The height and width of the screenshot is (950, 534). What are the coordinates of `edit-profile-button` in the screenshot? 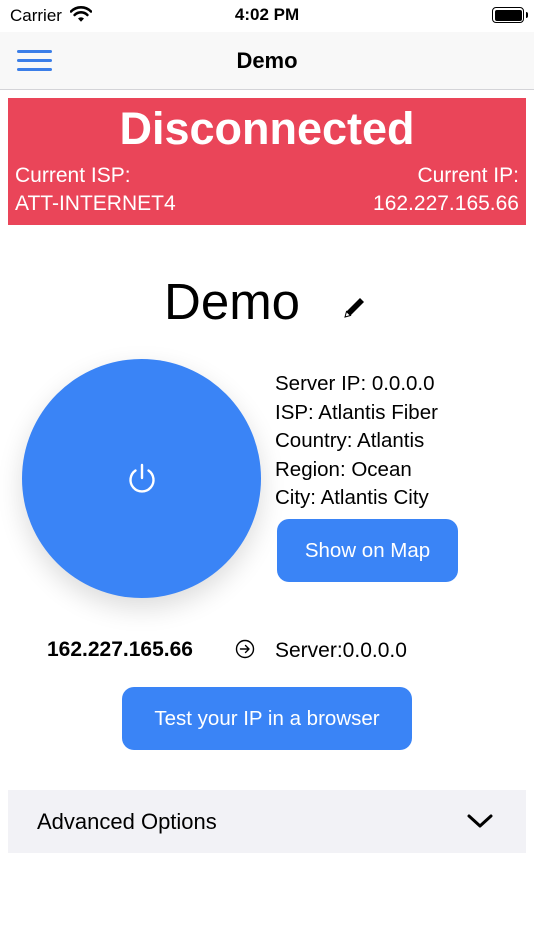 It's located at (355, 307).